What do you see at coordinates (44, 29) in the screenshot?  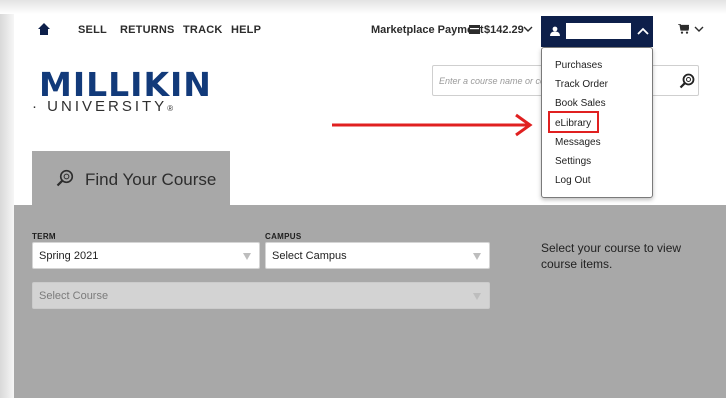 I see `home-icon` at bounding box center [44, 29].